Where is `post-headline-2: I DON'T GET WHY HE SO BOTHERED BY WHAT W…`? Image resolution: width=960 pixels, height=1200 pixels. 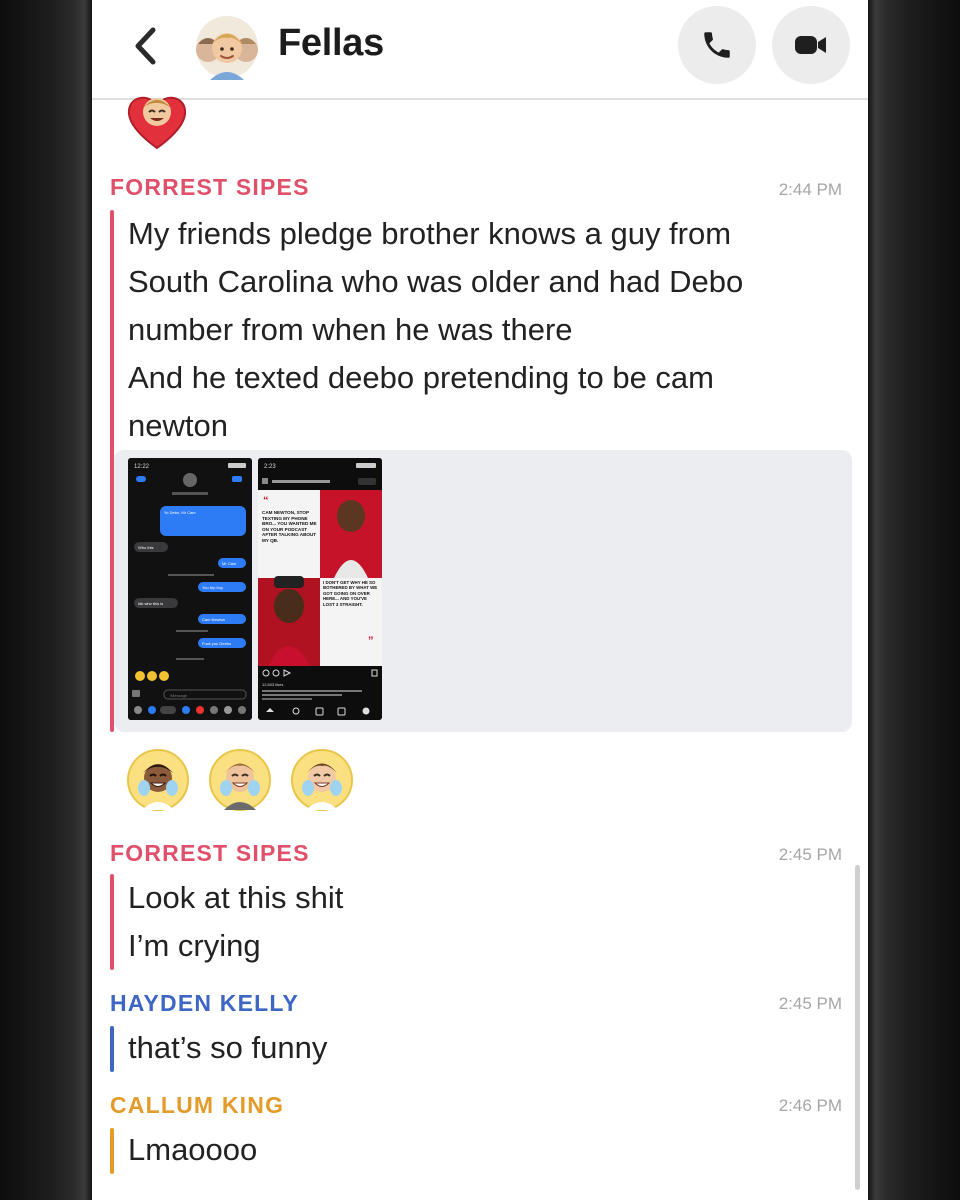 post-headline-2: I DON'T GET WHY HE SO BOTHERED BY WHAT W… is located at coordinates (350, 593).